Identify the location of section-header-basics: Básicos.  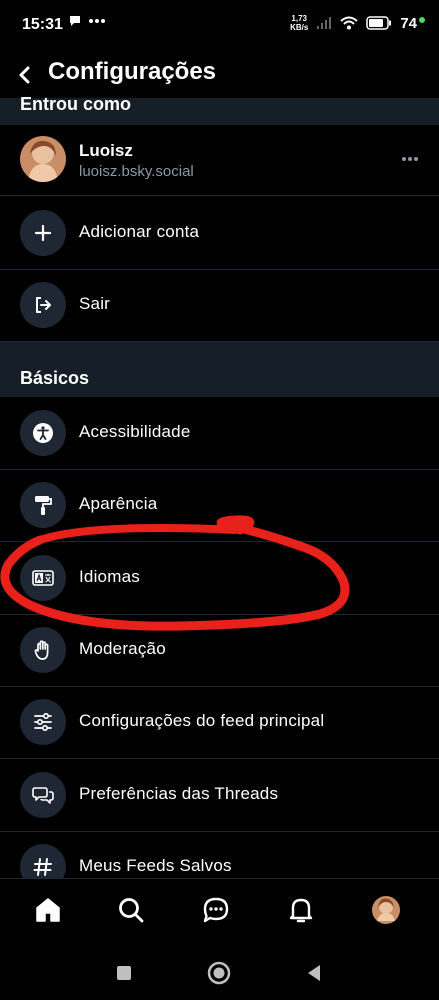
(219, 369).